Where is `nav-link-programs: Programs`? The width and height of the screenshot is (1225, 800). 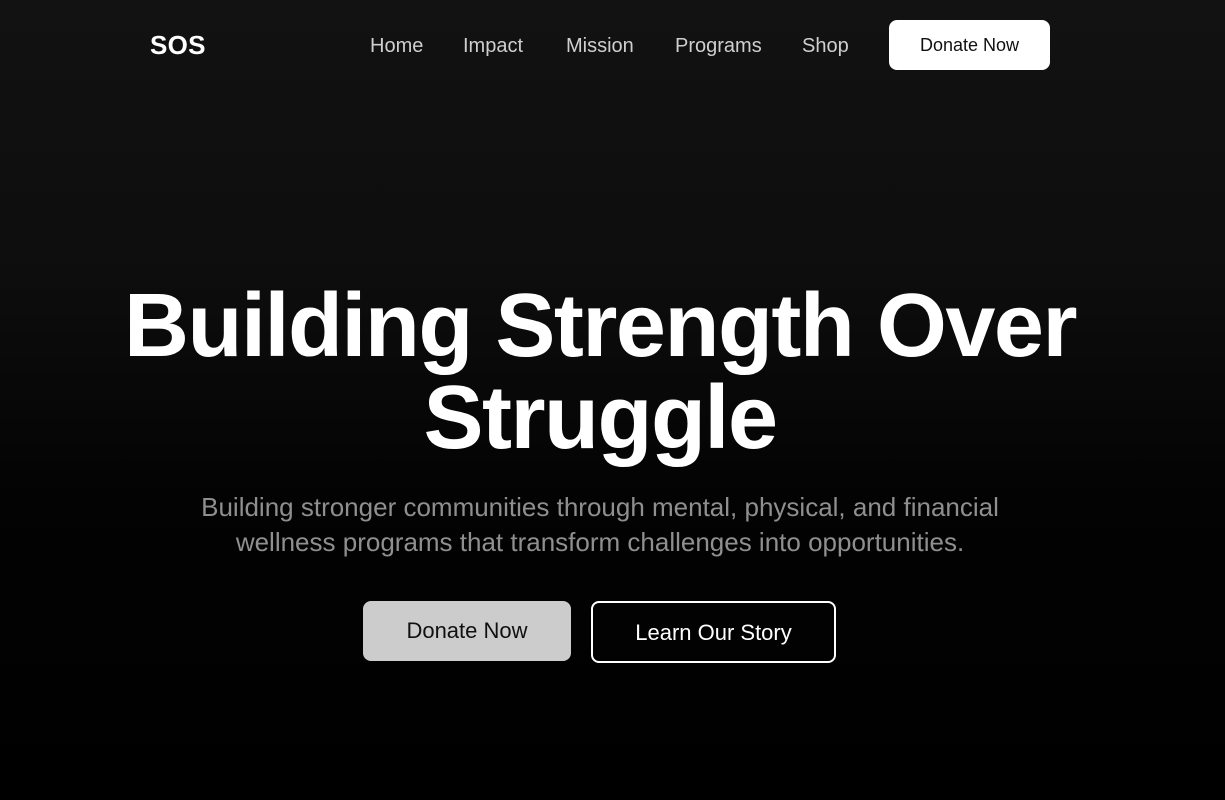
nav-link-programs: Programs is located at coordinates (718, 46).